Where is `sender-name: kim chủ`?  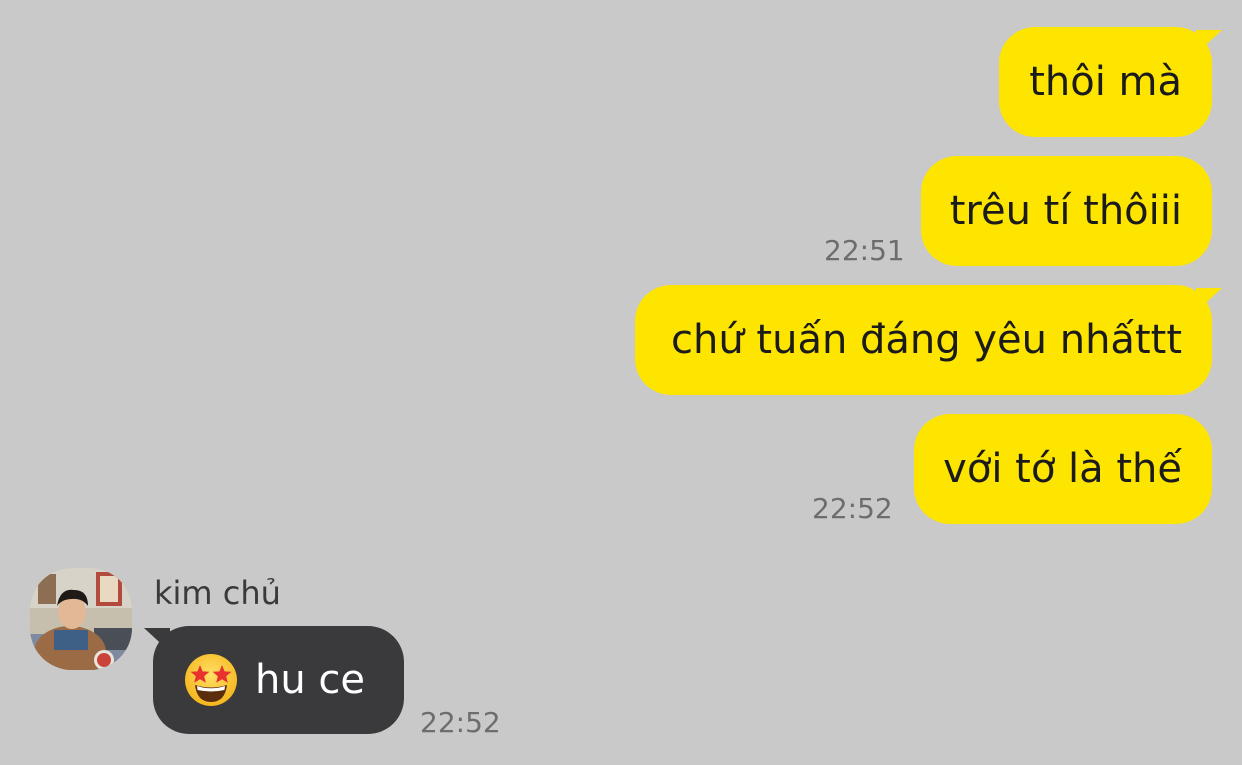
sender-name: kim chủ is located at coordinates (217, 593).